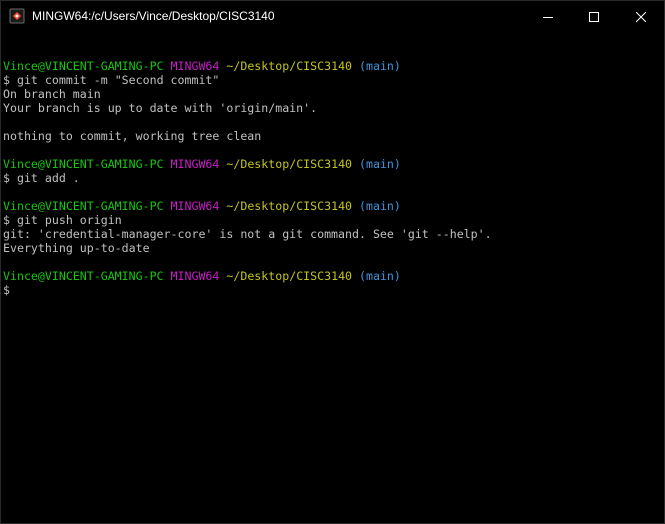 Image resolution: width=665 pixels, height=524 pixels. Describe the element at coordinates (69, 220) in the screenshot. I see `command-text: git push origin` at that location.